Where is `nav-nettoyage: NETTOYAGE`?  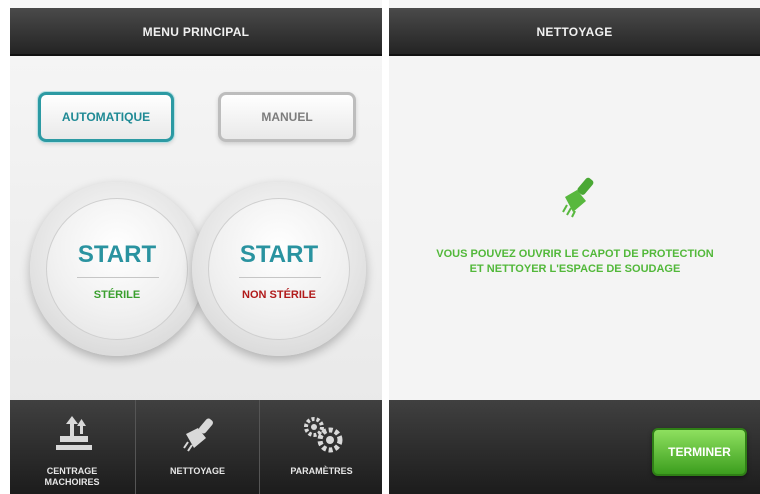
nav-nettoyage: NETTOYAGE is located at coordinates (197, 447).